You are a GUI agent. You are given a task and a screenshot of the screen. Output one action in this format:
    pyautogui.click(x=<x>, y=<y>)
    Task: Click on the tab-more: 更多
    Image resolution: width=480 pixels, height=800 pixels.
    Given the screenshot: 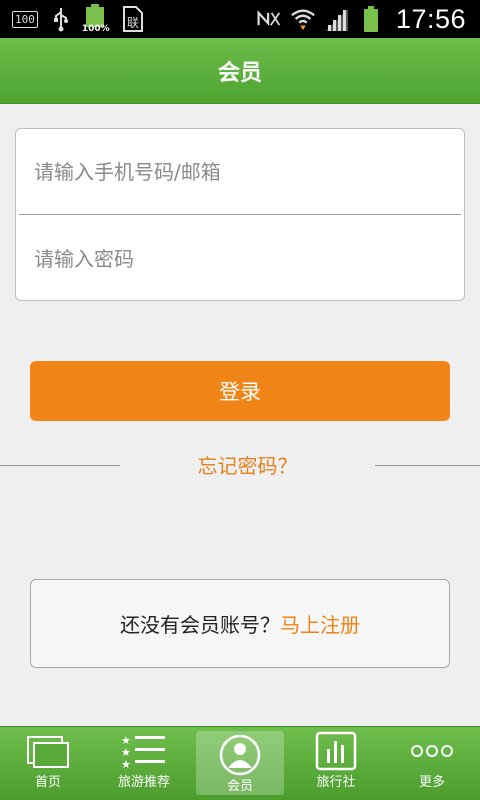 What is the action you would take?
    pyautogui.click(x=432, y=763)
    